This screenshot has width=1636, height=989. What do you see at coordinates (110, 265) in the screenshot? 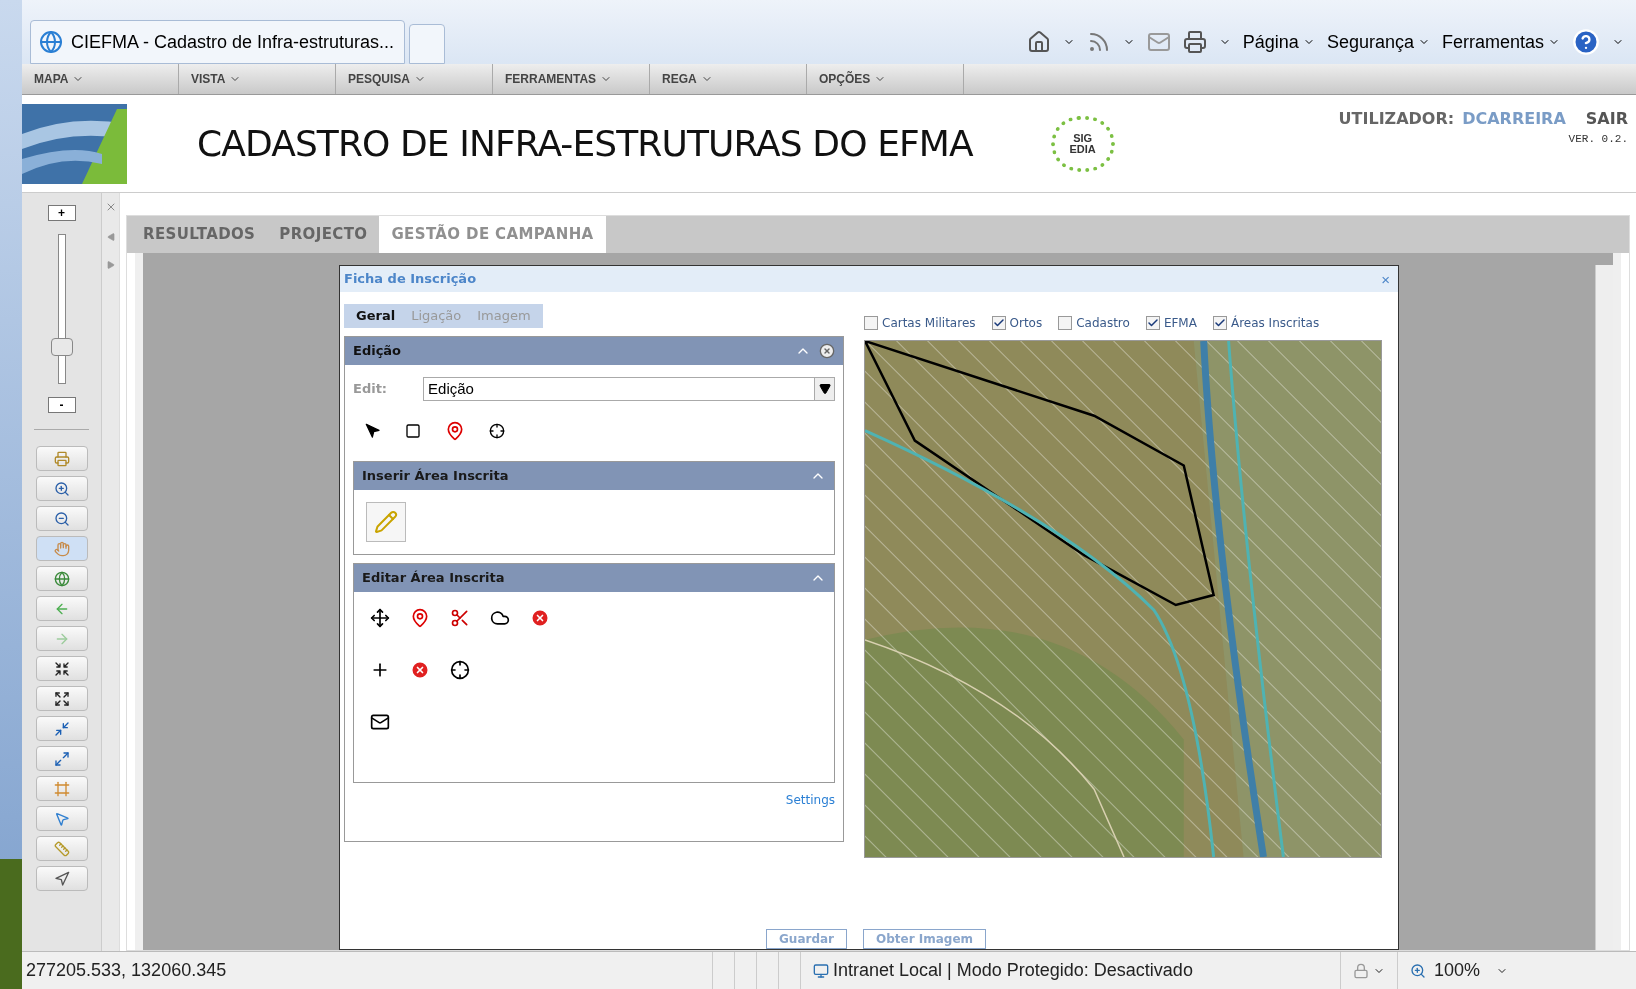
I see `expand-right-icon` at bounding box center [110, 265].